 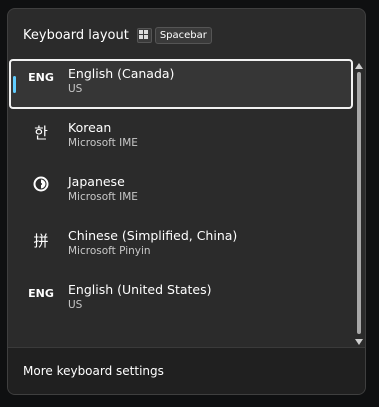 I want to click on layout-item-japanese: Japanese Microsoft IME, so click(x=181, y=192).